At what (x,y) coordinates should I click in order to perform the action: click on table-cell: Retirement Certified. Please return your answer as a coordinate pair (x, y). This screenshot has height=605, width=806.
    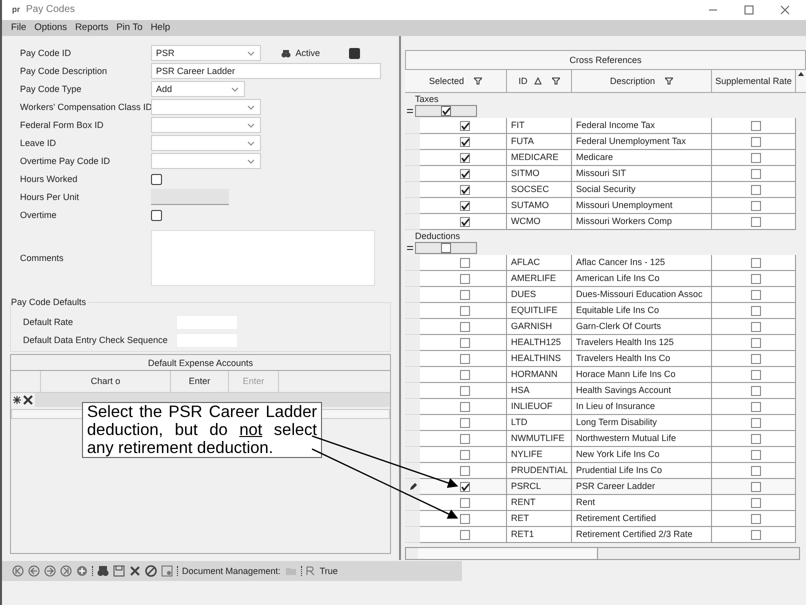
    Looking at the image, I should click on (642, 519).